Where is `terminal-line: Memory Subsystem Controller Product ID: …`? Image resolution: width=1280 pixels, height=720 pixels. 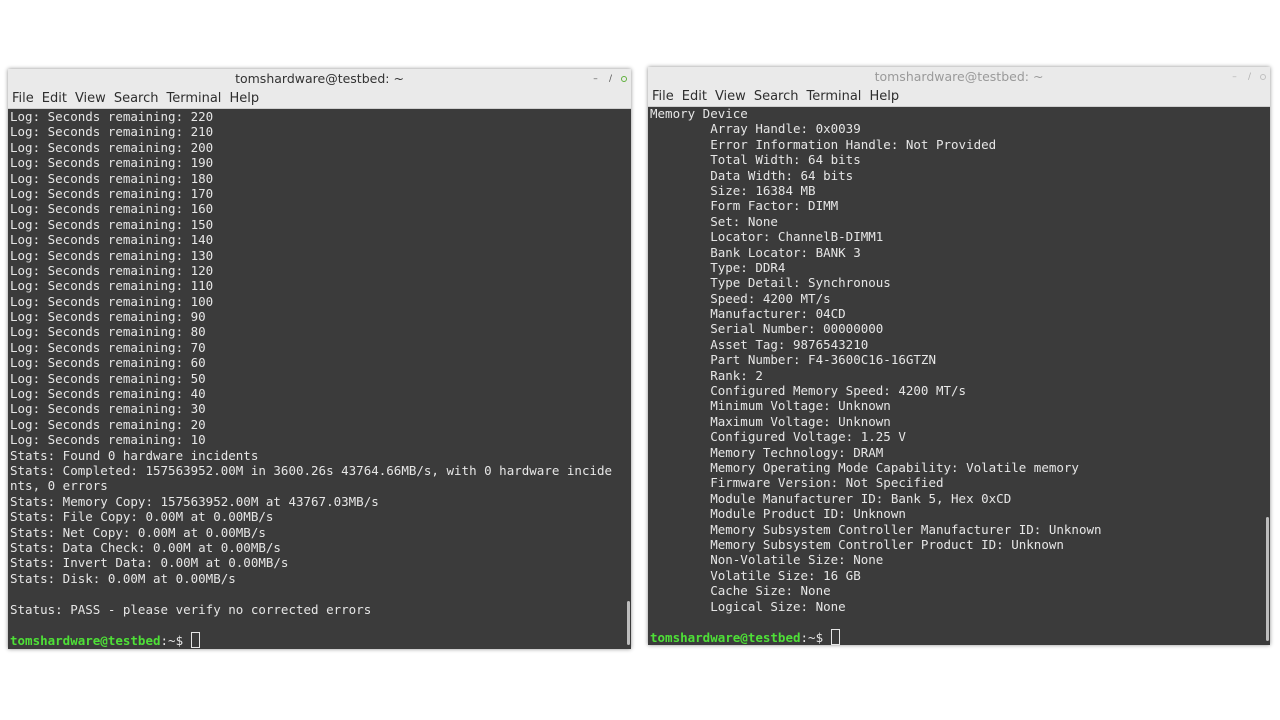
terminal-line: Memory Subsystem Controller Product ID: … is located at coordinates (857, 544).